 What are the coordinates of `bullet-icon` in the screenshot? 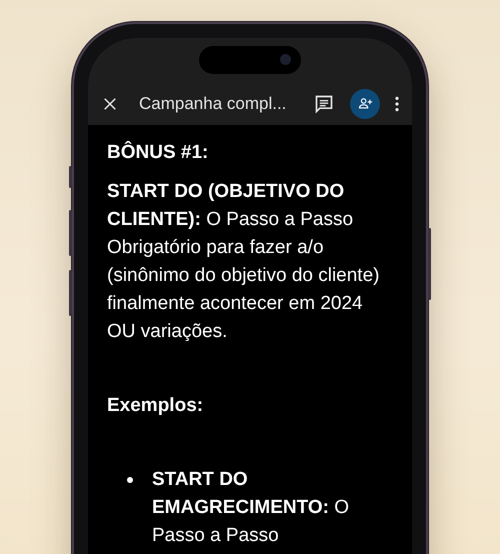 It's located at (130, 480).